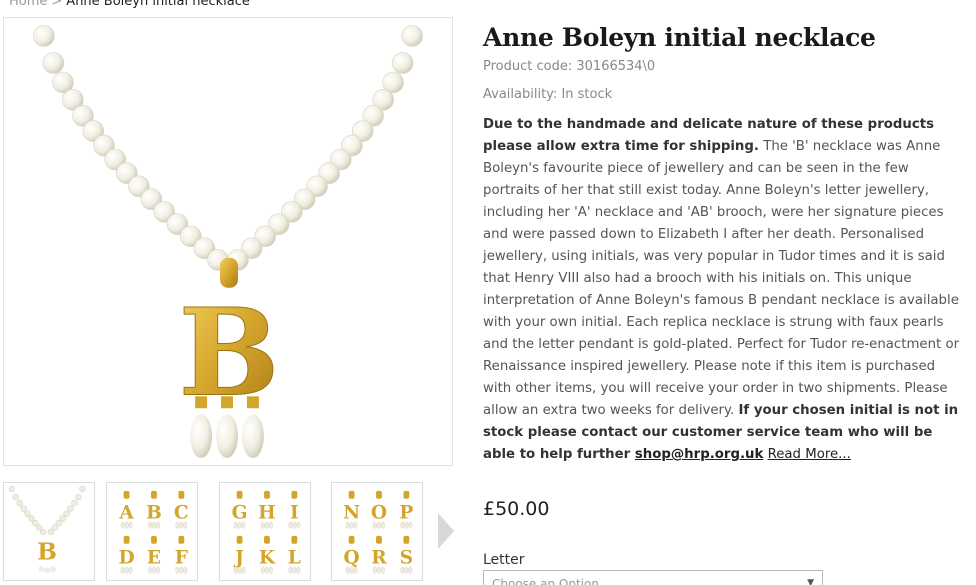 The height and width of the screenshot is (585, 976). Describe the element at coordinates (679, 37) in the screenshot. I see `product-title: Anne Boleyn initial necklace` at that location.